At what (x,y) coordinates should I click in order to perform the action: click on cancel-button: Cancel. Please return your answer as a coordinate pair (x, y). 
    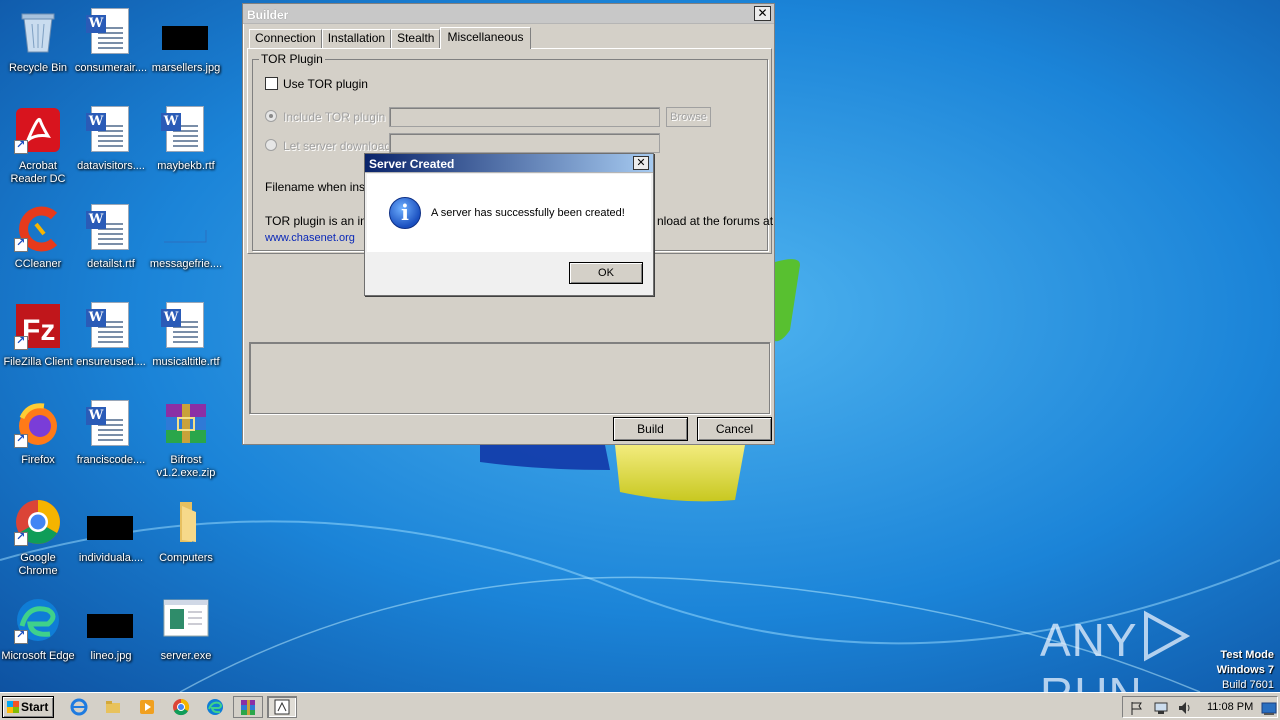
    Looking at the image, I should click on (734, 429).